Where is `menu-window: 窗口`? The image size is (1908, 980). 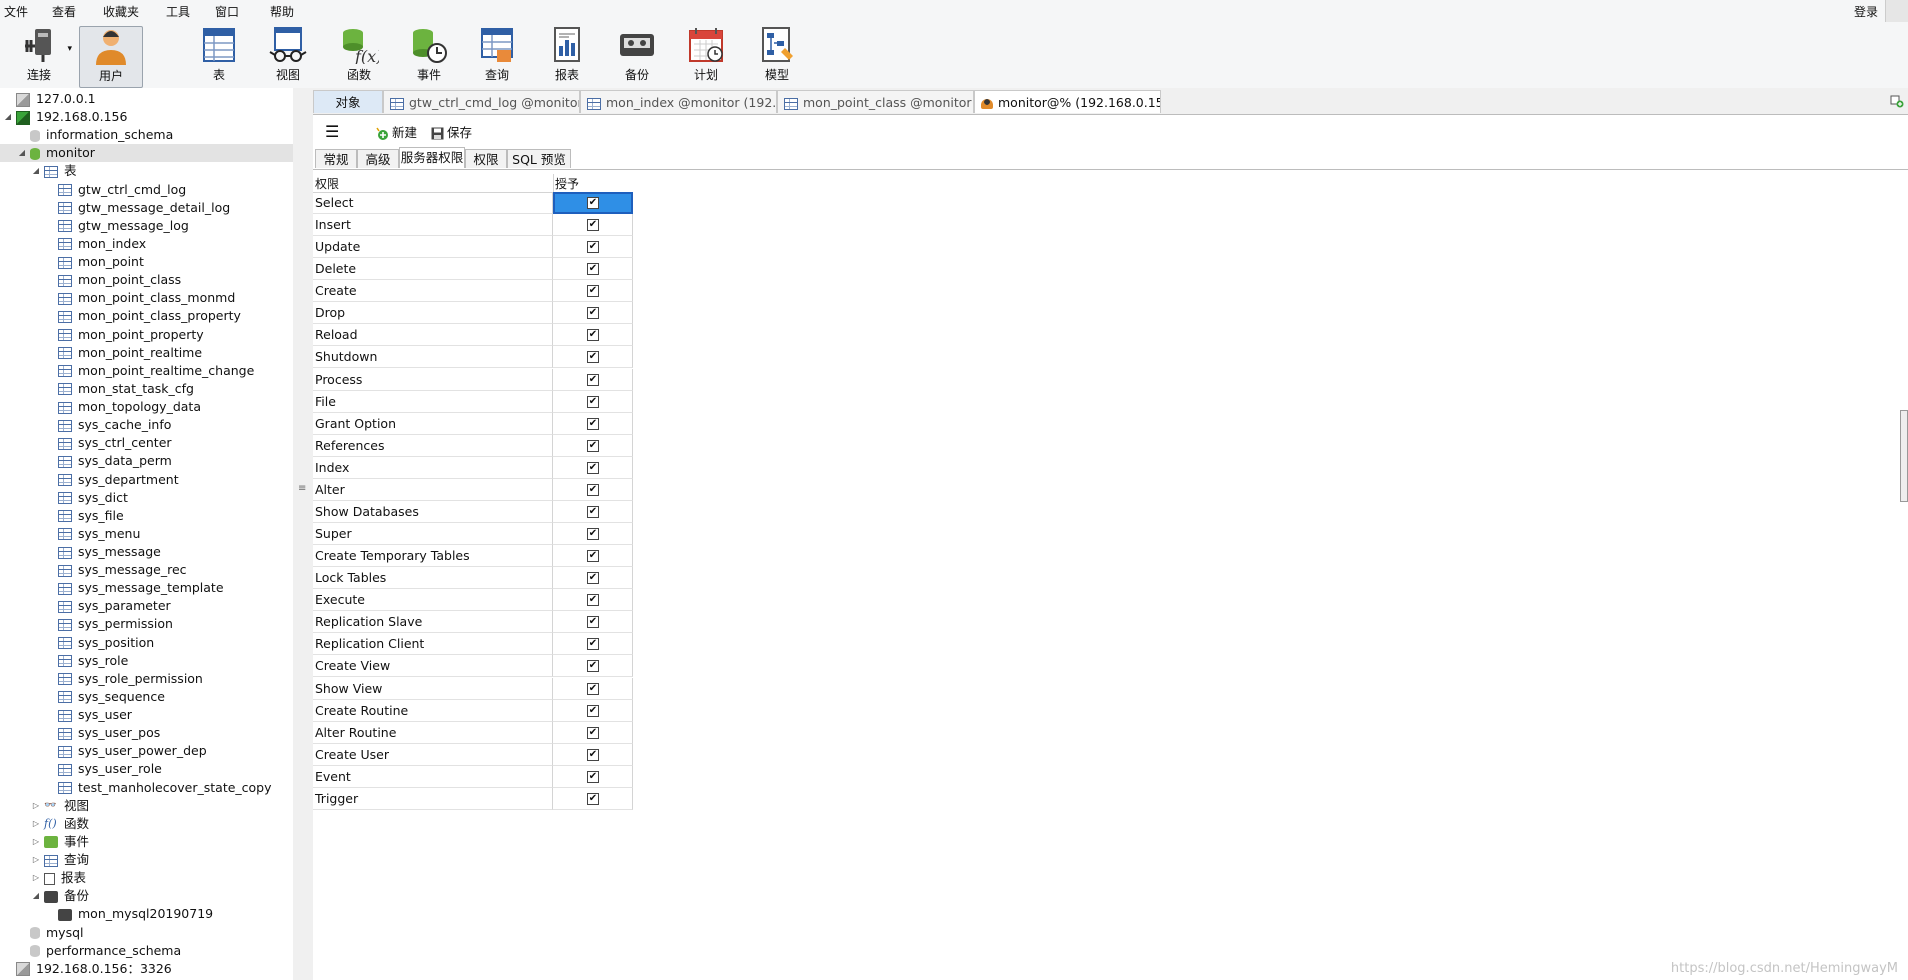
menu-window: 窗口 is located at coordinates (227, 11).